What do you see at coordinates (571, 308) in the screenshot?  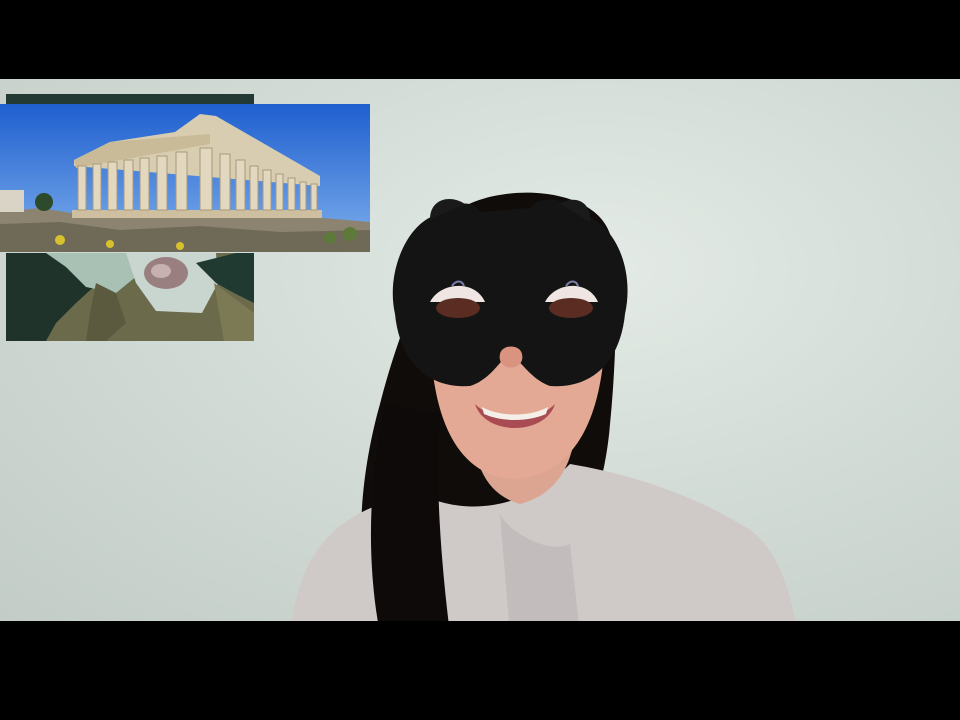 I see `right-eye` at bounding box center [571, 308].